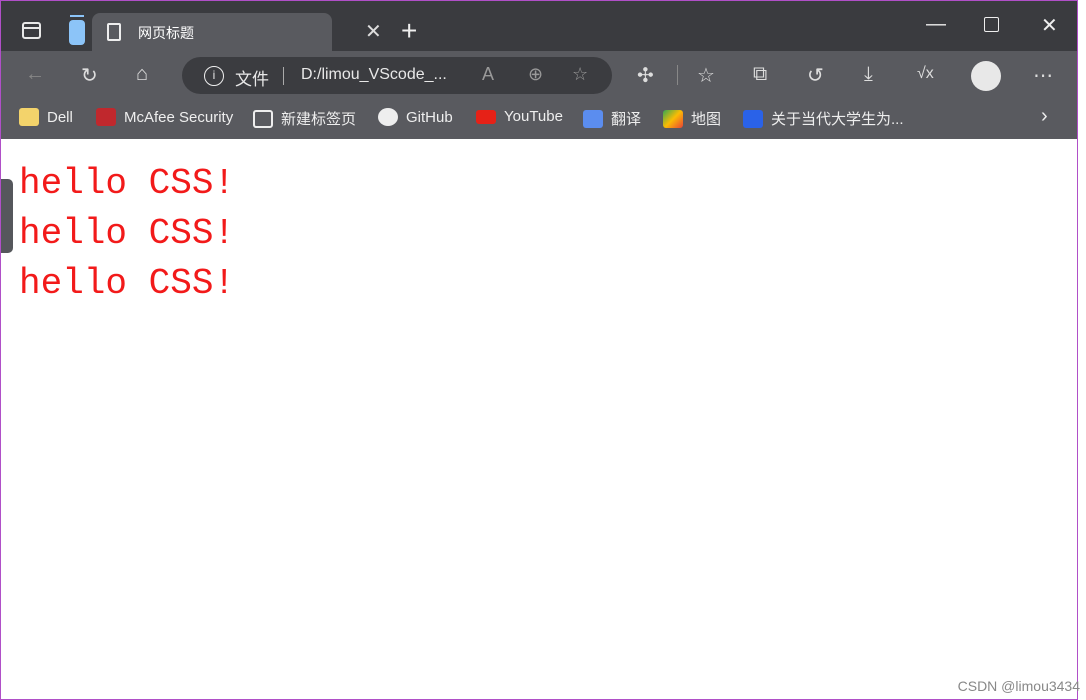 Image resolution: width=1086 pixels, height=700 pixels. Describe the element at coordinates (263, 118) in the screenshot. I see `new-tab-page-icon` at that location.